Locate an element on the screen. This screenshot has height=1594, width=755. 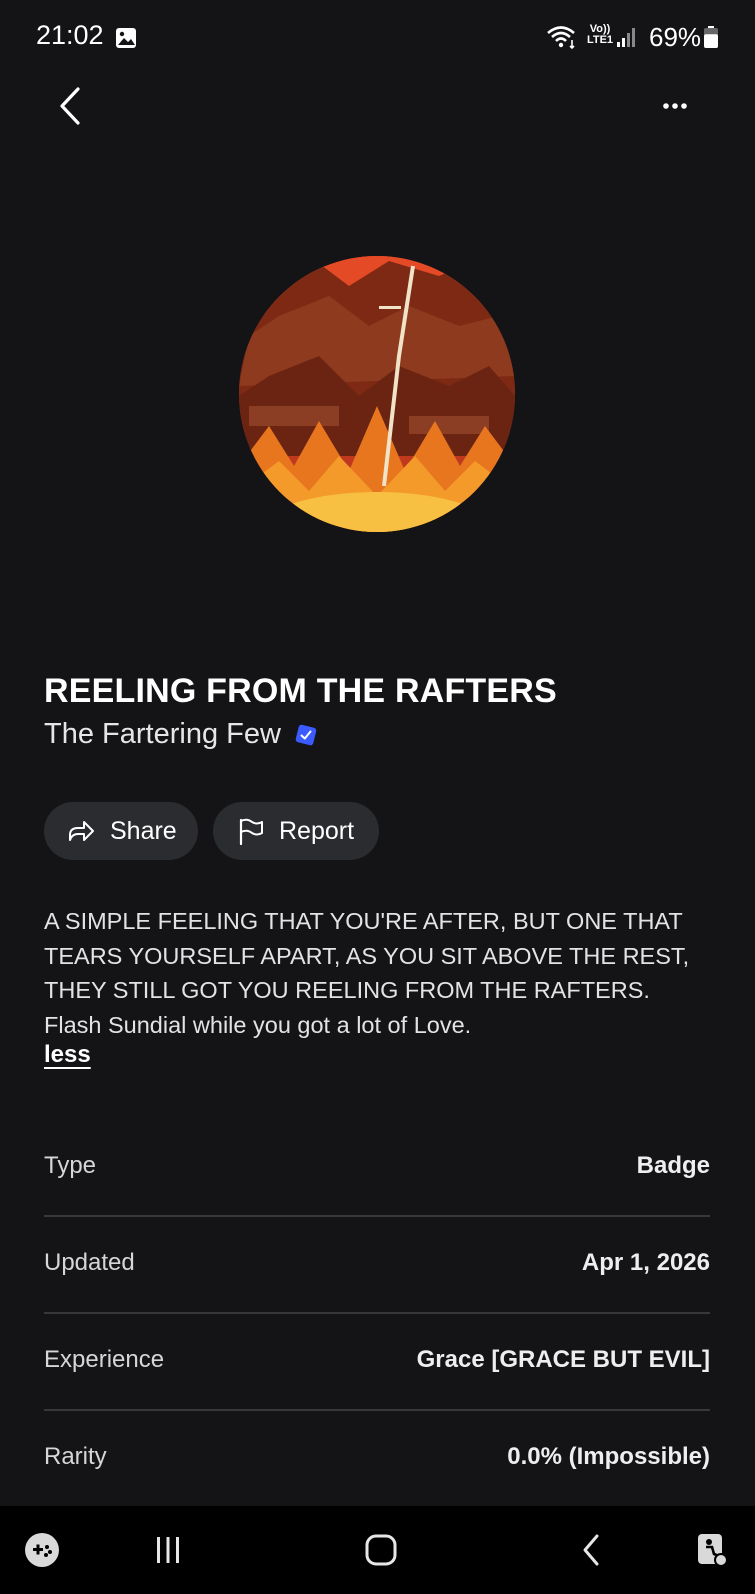
wifi-icon is located at coordinates (561, 38).